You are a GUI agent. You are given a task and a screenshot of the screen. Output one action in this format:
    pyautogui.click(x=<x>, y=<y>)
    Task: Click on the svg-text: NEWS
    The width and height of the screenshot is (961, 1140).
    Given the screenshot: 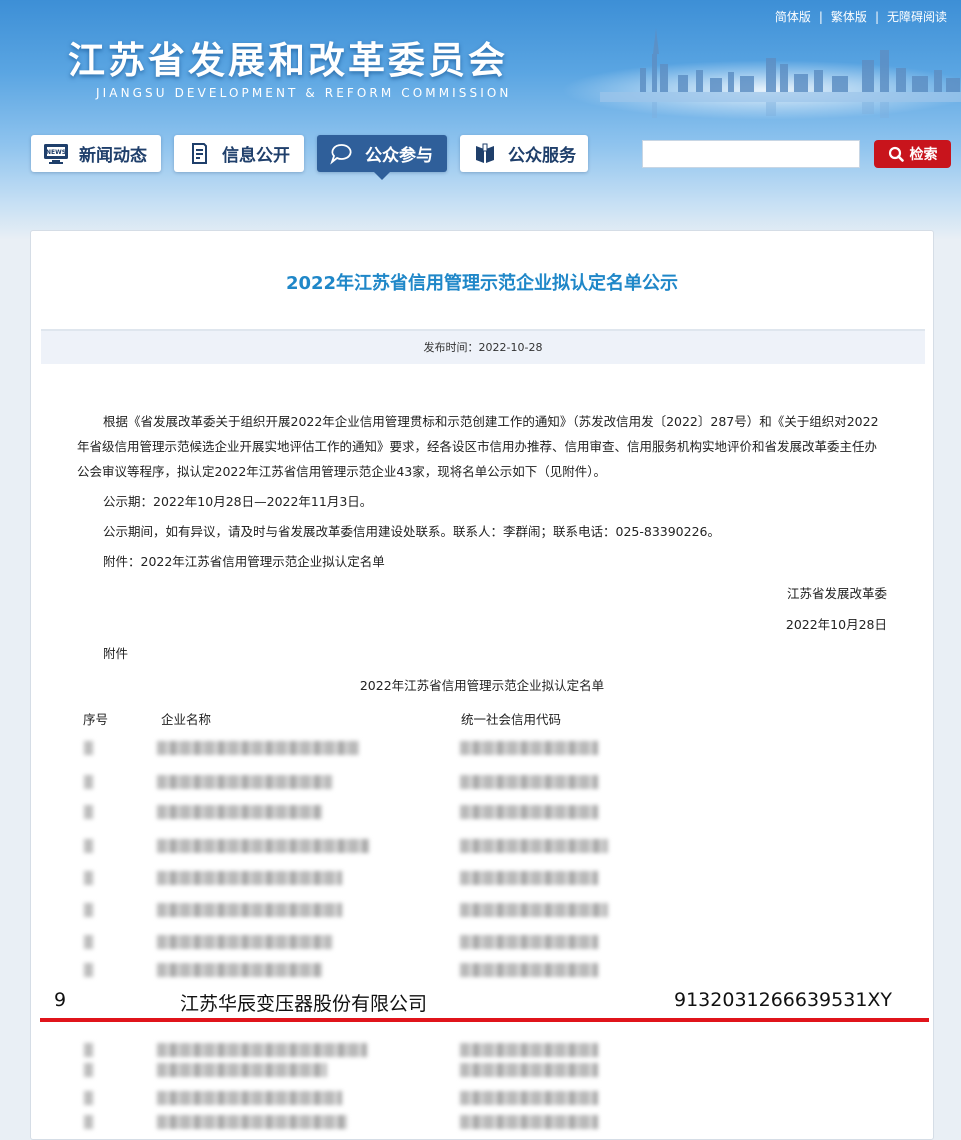 What is the action you would take?
    pyautogui.click(x=56, y=152)
    